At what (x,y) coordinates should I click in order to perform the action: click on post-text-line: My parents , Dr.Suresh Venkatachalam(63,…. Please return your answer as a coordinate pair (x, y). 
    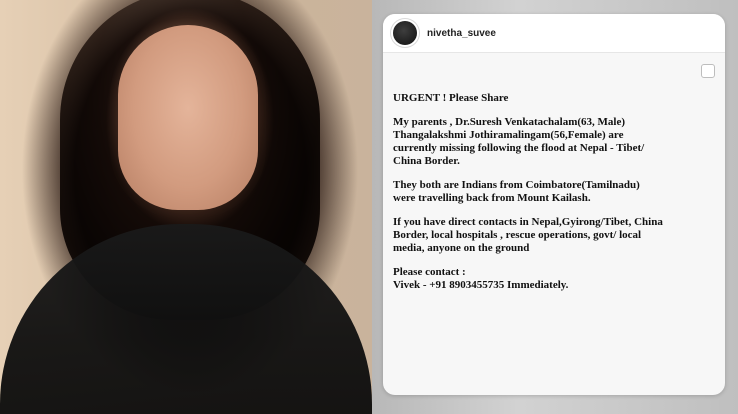
    Looking at the image, I should click on (509, 121).